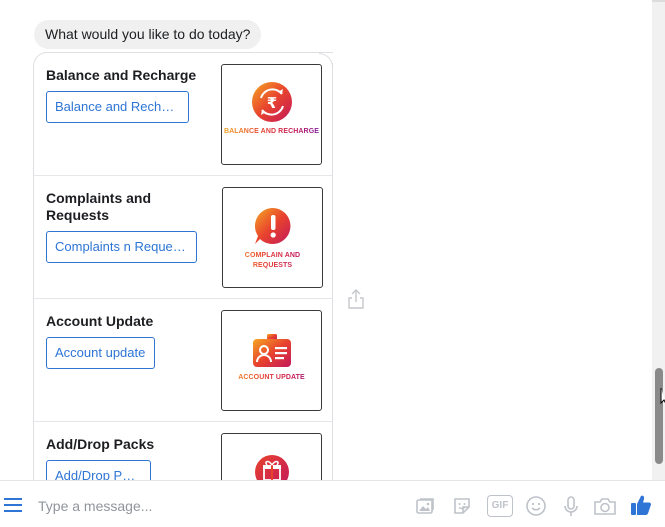 This screenshot has height=527, width=665. I want to click on chat-scrollbar, so click(658, 240).